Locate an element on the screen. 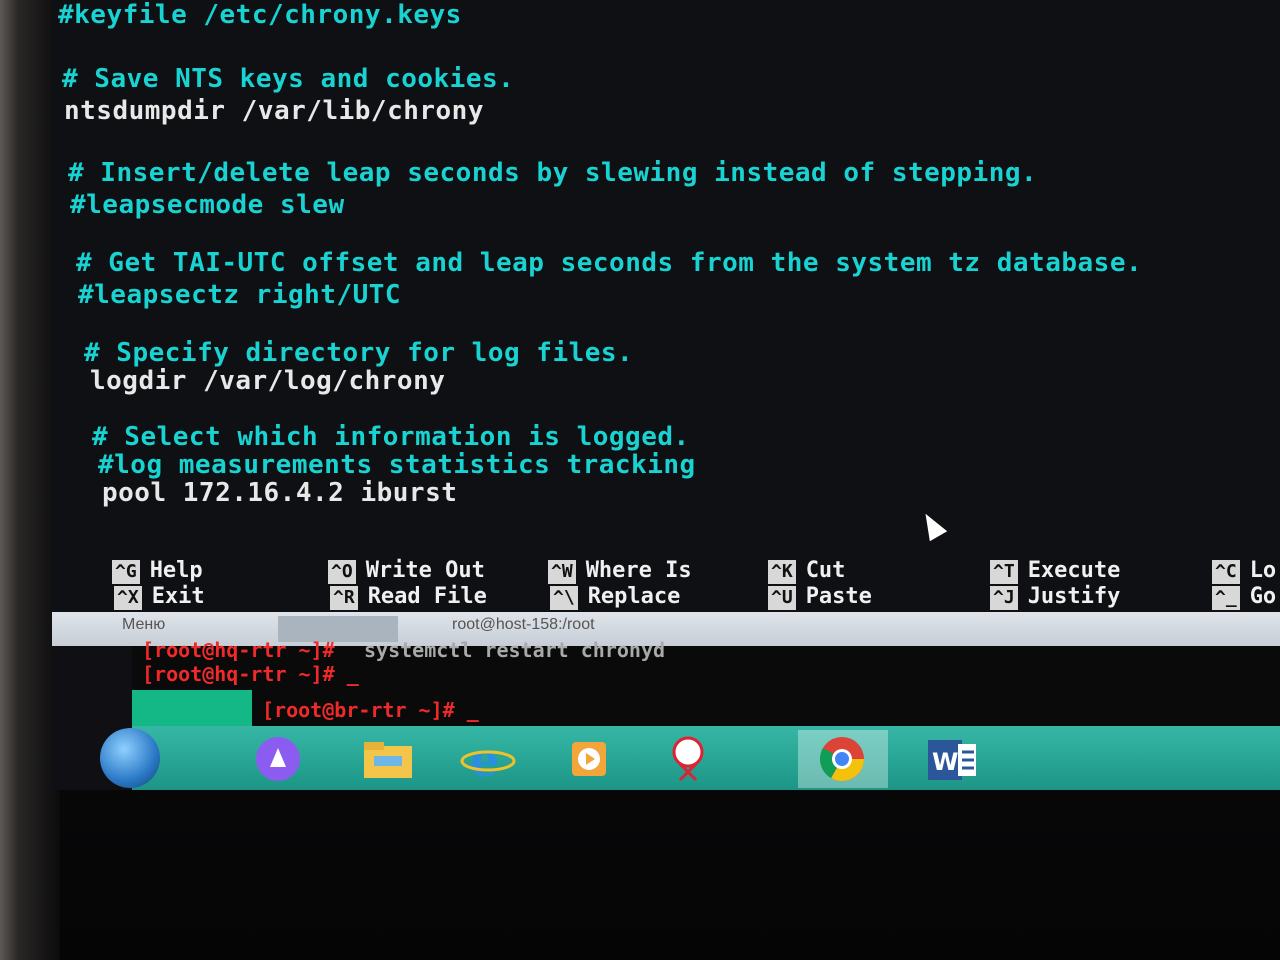  config-line: ntsdumpdir /var/lib/chrony is located at coordinates (274, 111).